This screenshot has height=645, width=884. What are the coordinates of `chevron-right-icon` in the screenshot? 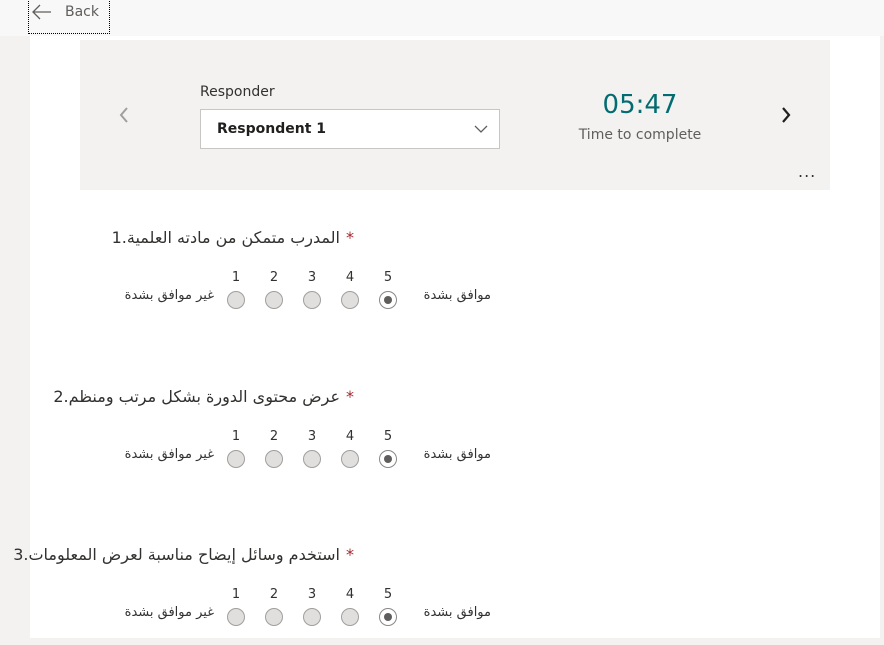 It's located at (786, 115).